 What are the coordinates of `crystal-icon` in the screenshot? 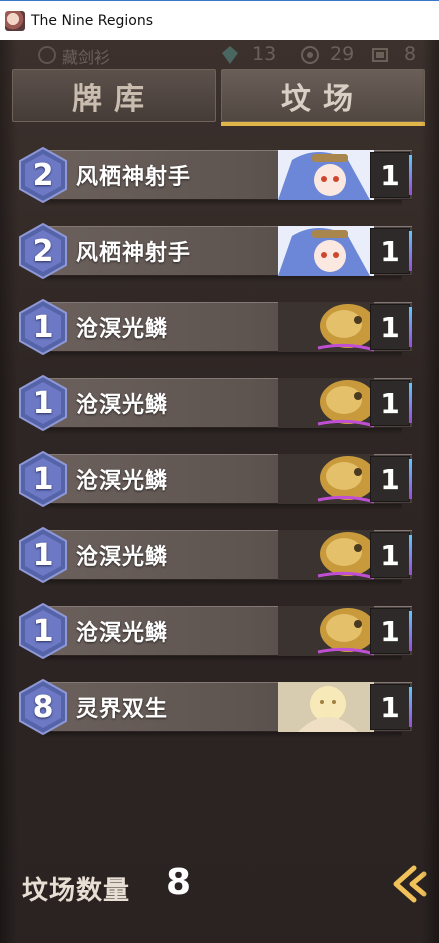 It's located at (230, 55).